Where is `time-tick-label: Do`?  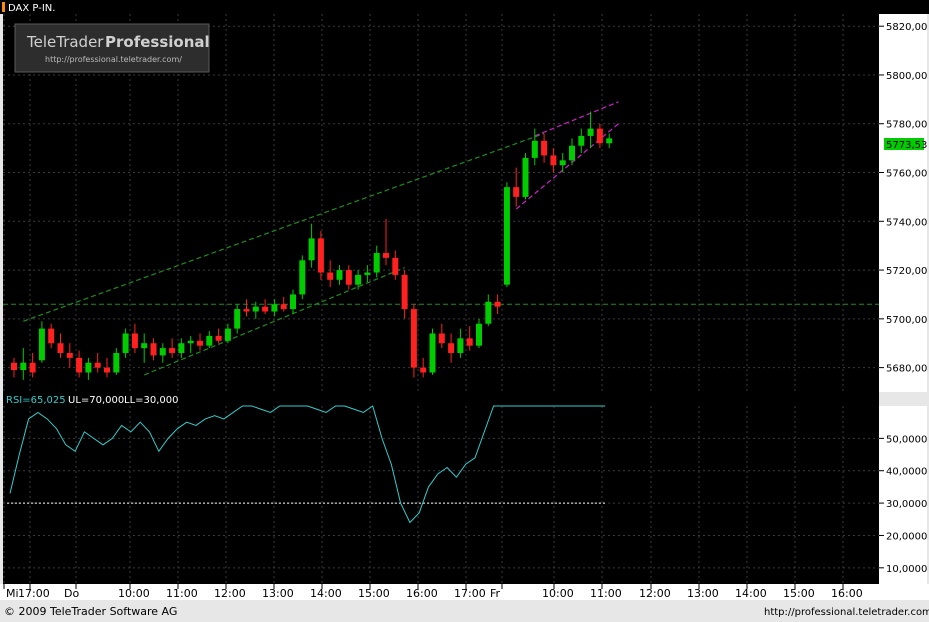
time-tick-label: Do is located at coordinates (71, 593).